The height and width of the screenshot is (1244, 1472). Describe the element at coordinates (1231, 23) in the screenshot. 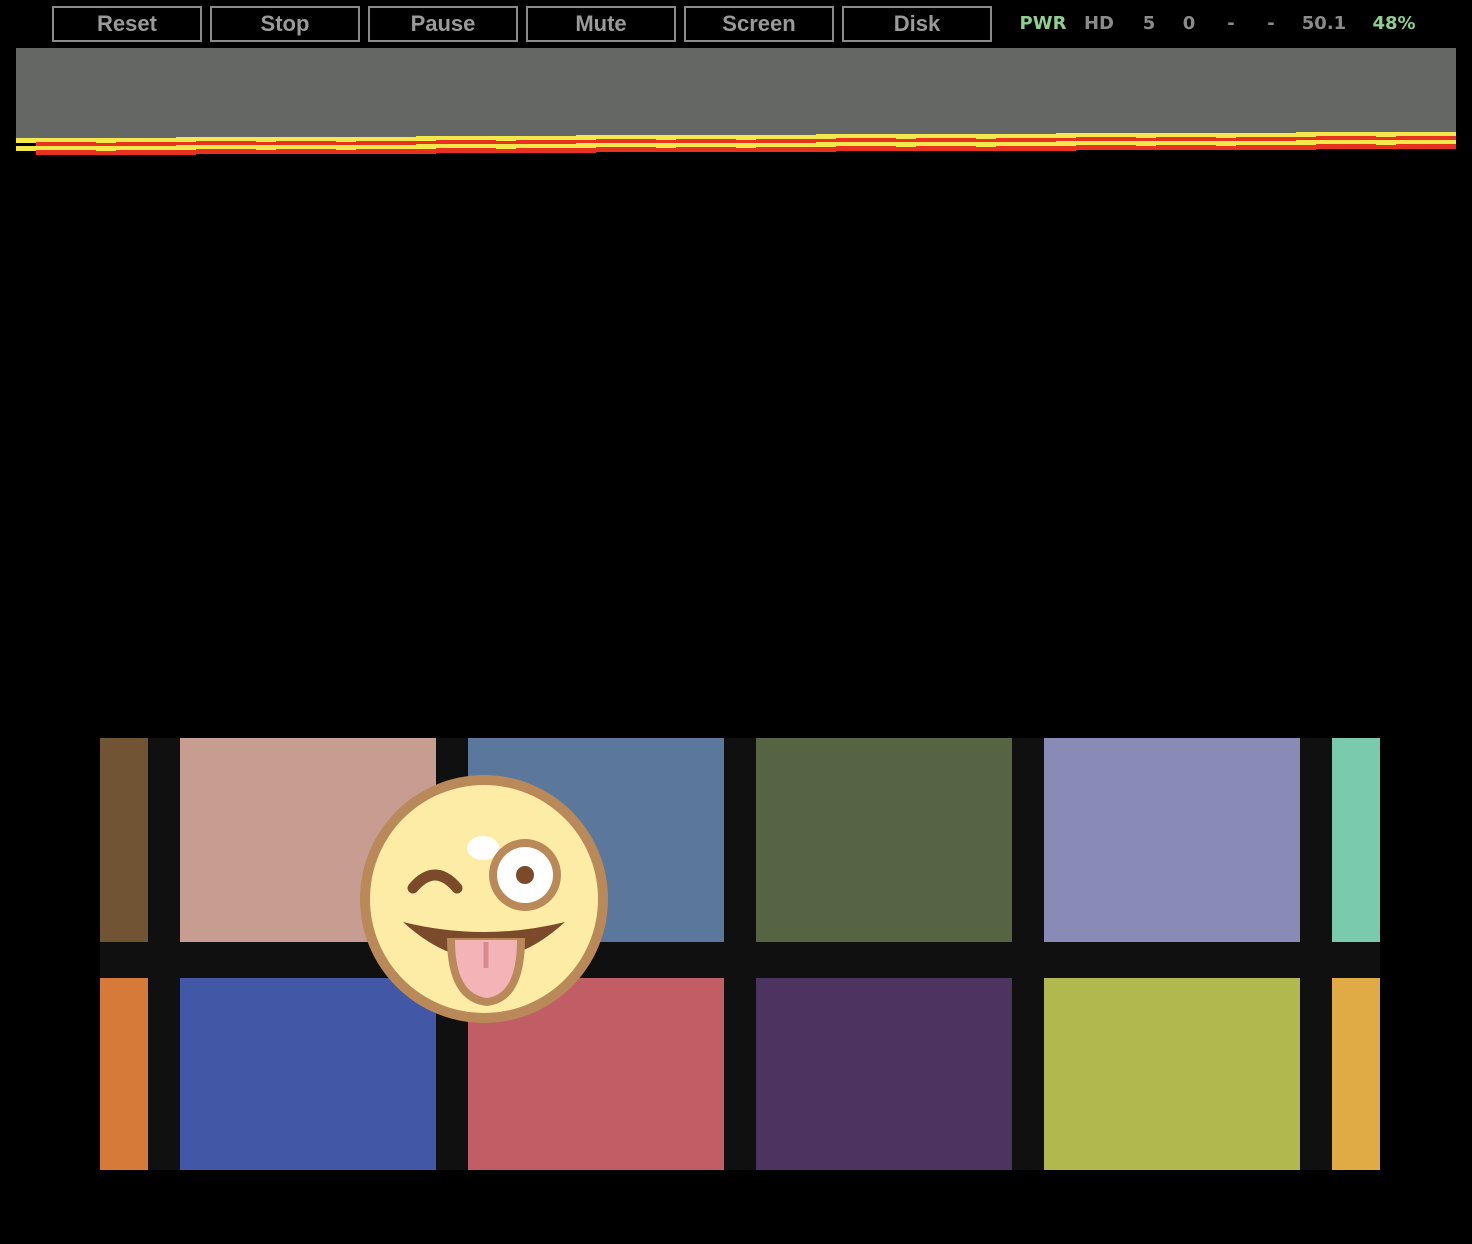

I see `drive3-indicator: -` at that location.